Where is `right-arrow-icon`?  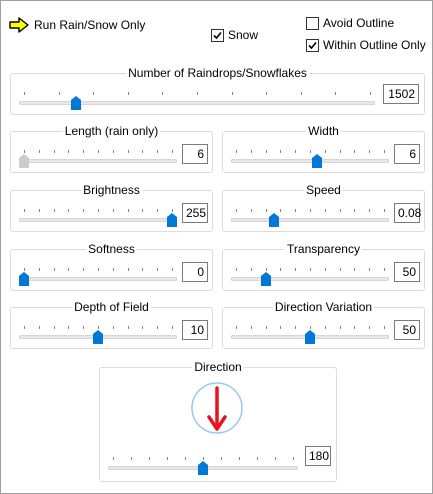
right-arrow-icon is located at coordinates (19, 25).